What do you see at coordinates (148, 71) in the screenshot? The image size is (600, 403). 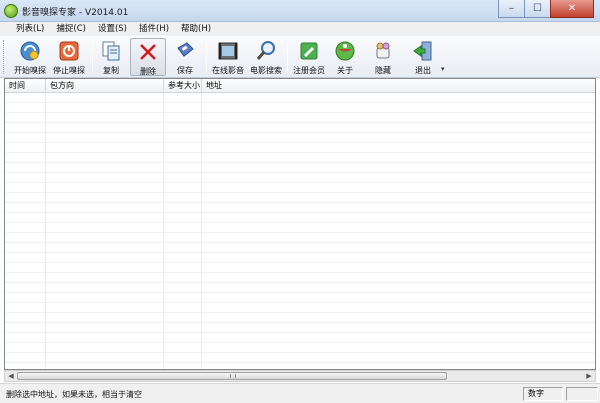 I see `delete-label: 删除` at bounding box center [148, 71].